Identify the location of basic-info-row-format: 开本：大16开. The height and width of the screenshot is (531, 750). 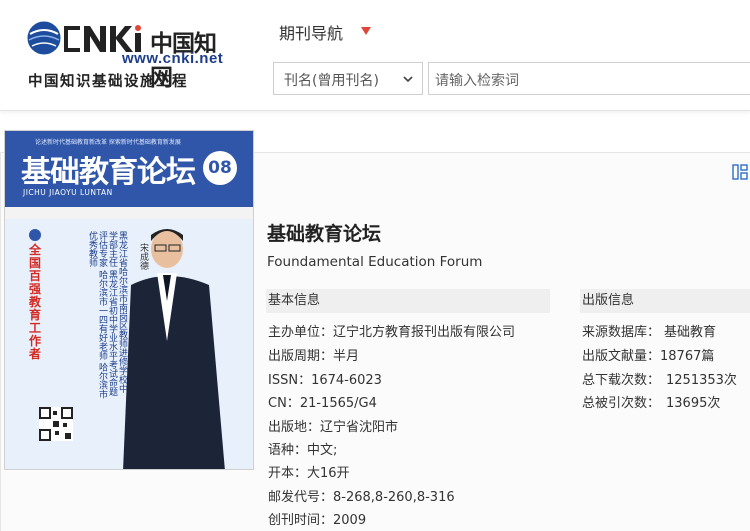
(309, 473).